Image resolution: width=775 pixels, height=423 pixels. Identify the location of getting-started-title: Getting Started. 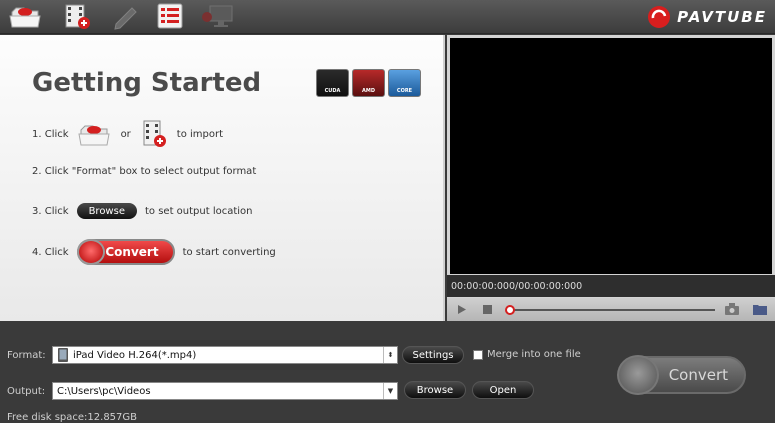
(147, 83).